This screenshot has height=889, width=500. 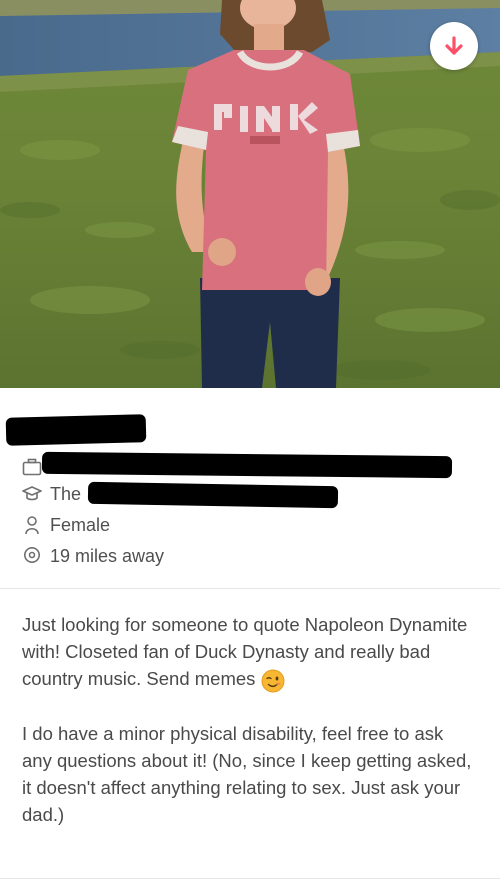 I want to click on school-prefix: The, so click(x=66, y=493).